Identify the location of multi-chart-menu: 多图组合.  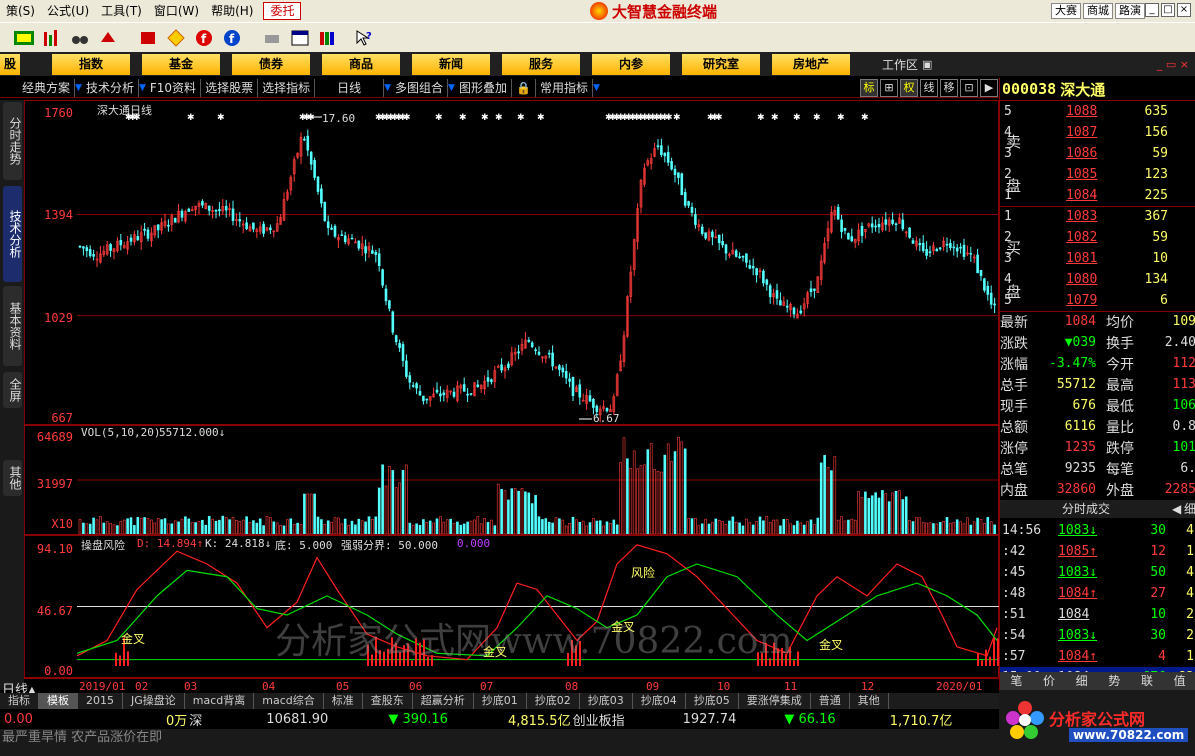
(420, 87).